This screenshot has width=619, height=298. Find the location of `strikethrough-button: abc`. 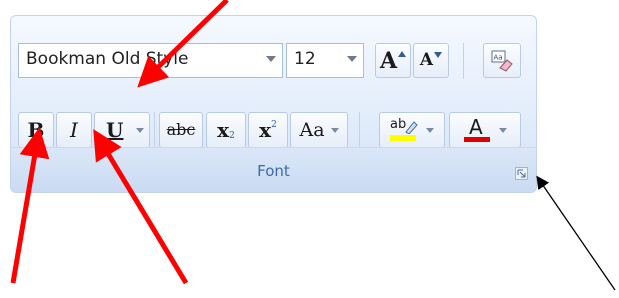

strikethrough-button: abc is located at coordinates (181, 130).